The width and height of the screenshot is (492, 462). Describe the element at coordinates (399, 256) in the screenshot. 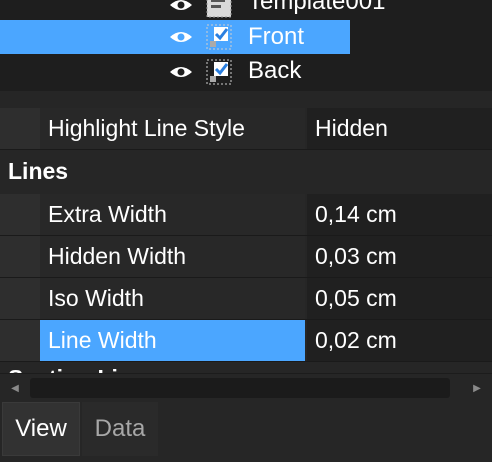

I see `property-value: 0,03 cm` at that location.